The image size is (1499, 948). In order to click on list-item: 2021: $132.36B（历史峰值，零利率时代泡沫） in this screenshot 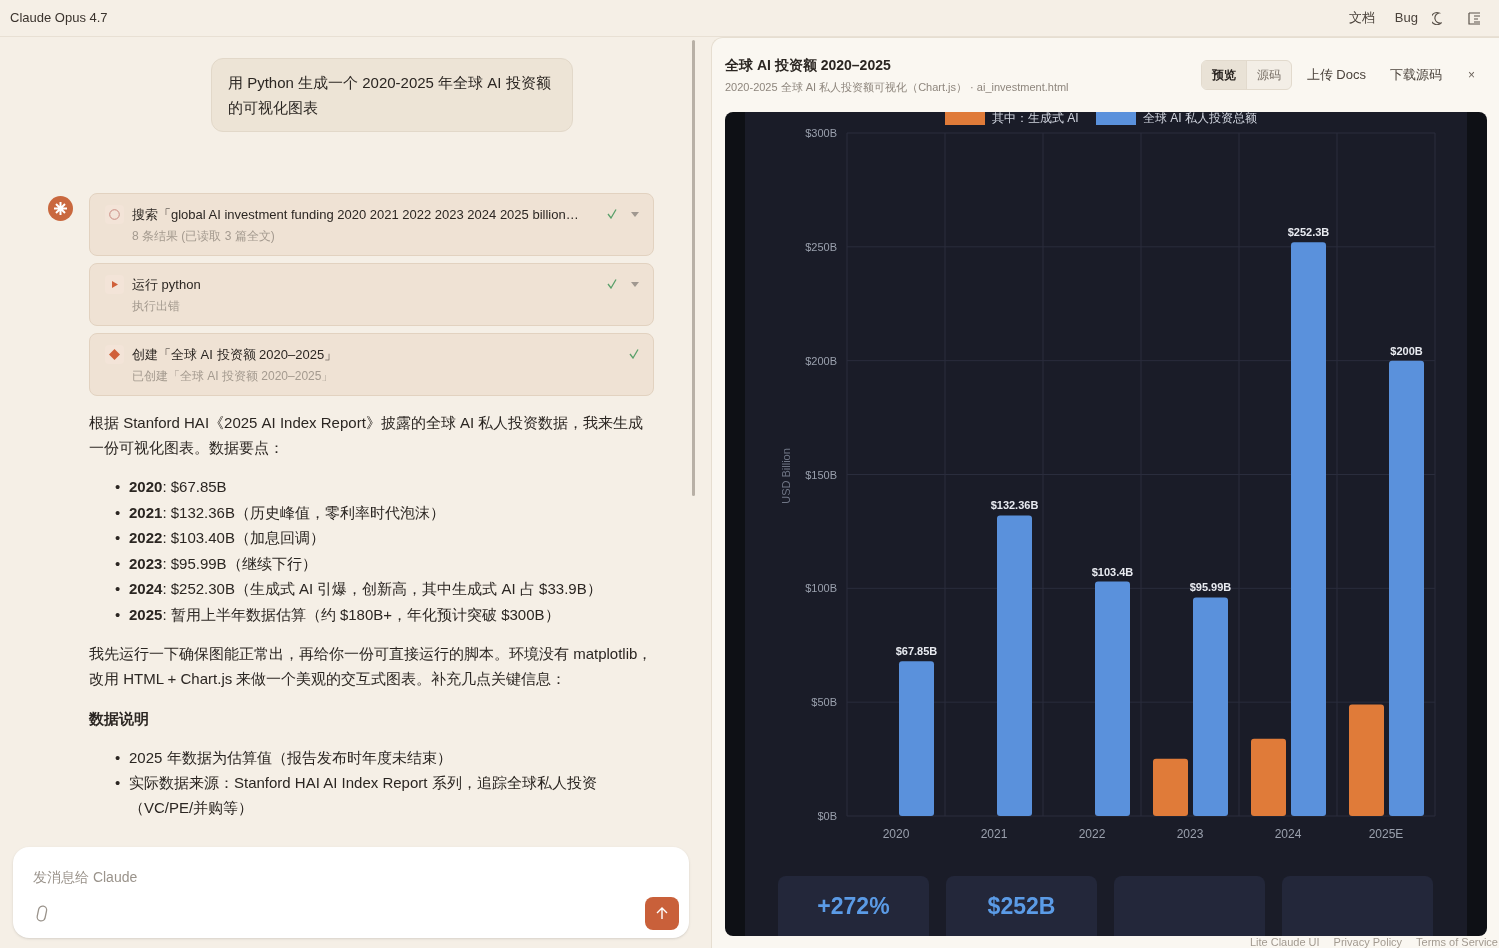, I will do `click(287, 512)`.